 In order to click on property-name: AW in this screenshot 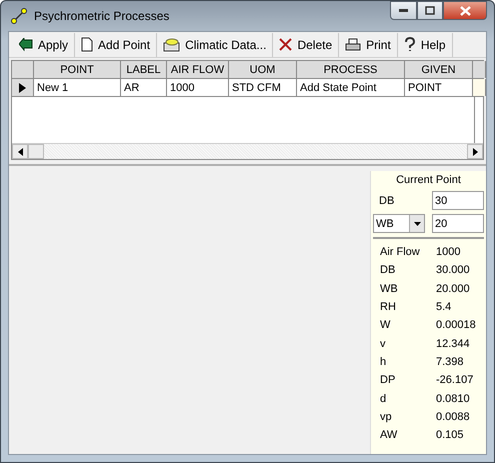, I will do `click(389, 435)`.